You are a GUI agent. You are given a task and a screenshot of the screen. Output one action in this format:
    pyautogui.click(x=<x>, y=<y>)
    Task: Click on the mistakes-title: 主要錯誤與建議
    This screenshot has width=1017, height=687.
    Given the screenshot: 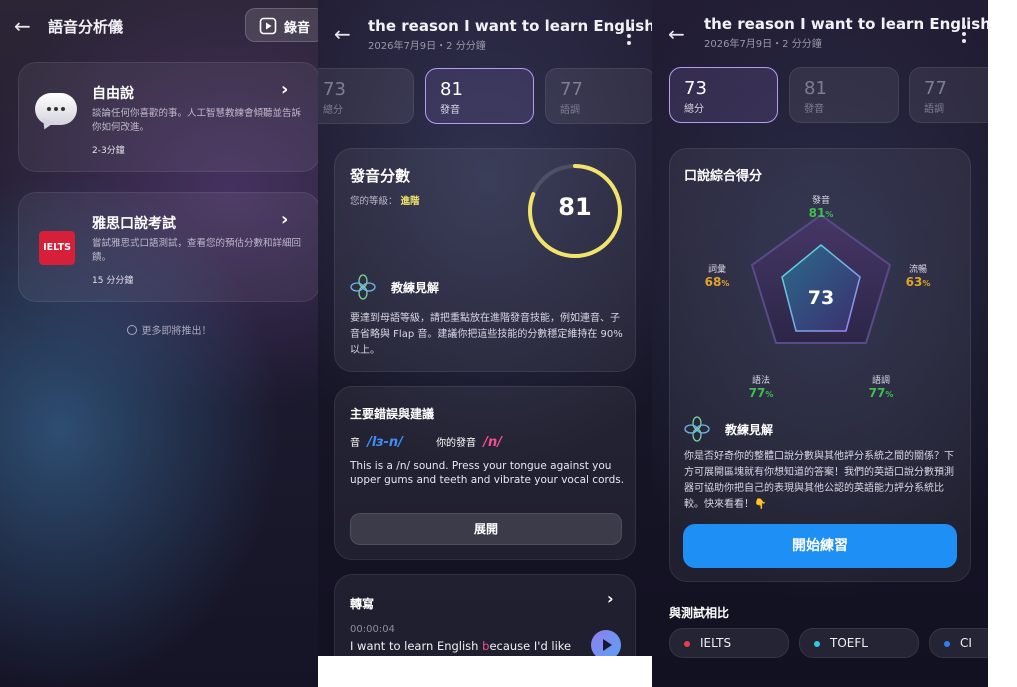 What is the action you would take?
    pyautogui.click(x=392, y=414)
    